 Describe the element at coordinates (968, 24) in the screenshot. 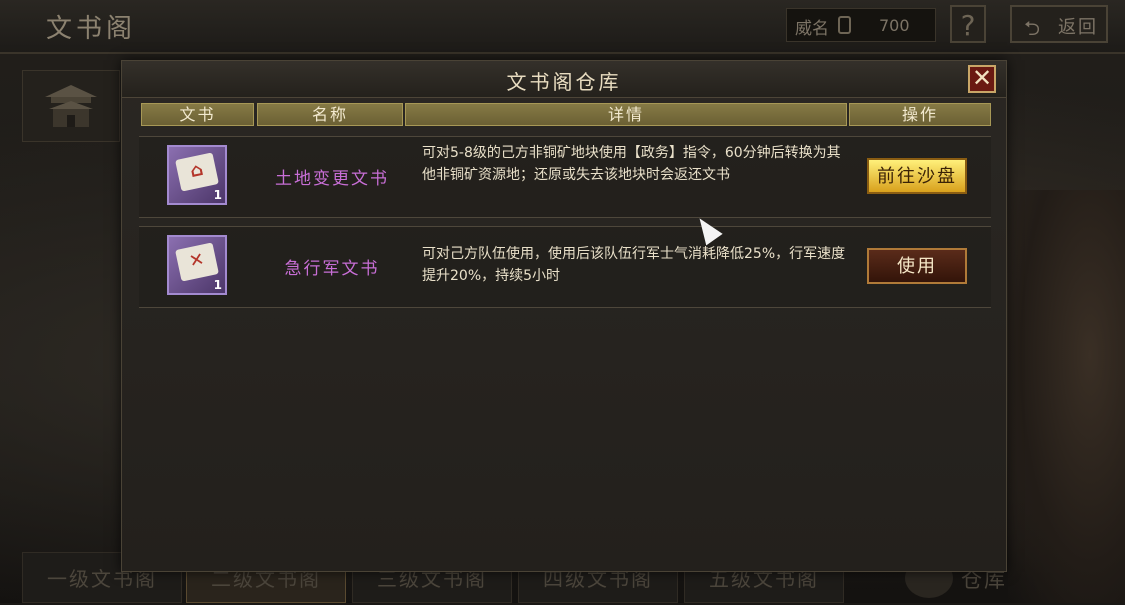

I see `help-button: ?` at that location.